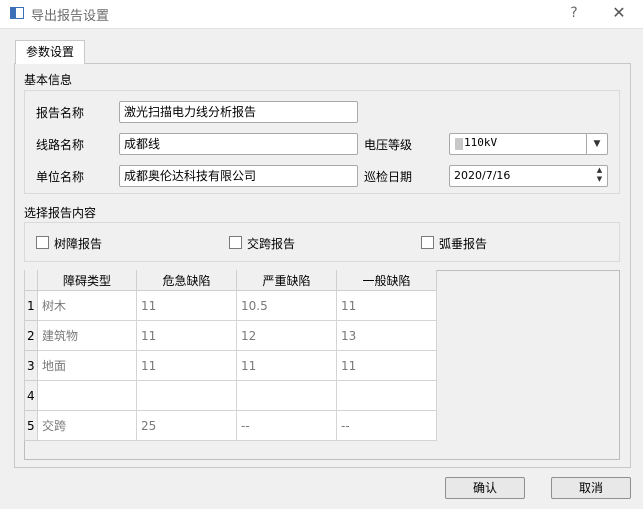  I want to click on voltage-level-value: 110kV, so click(481, 142).